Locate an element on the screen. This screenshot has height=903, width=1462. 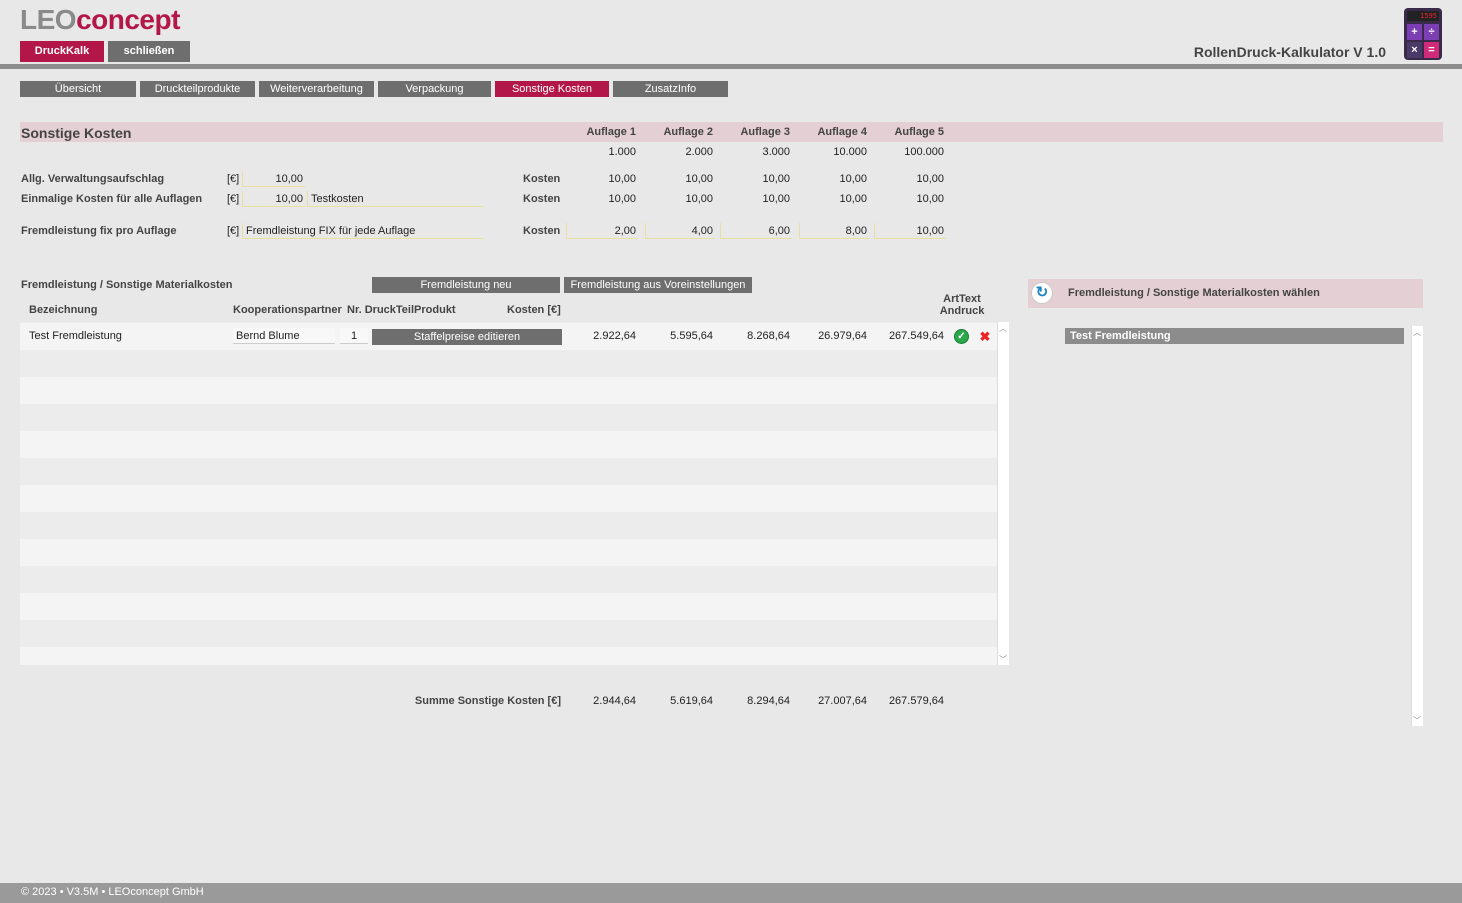
einmalig-input: 10,00 is located at coordinates (273, 199).